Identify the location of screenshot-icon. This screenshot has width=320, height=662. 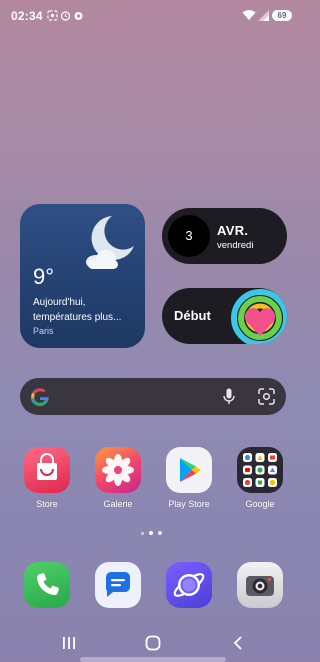
(52, 15).